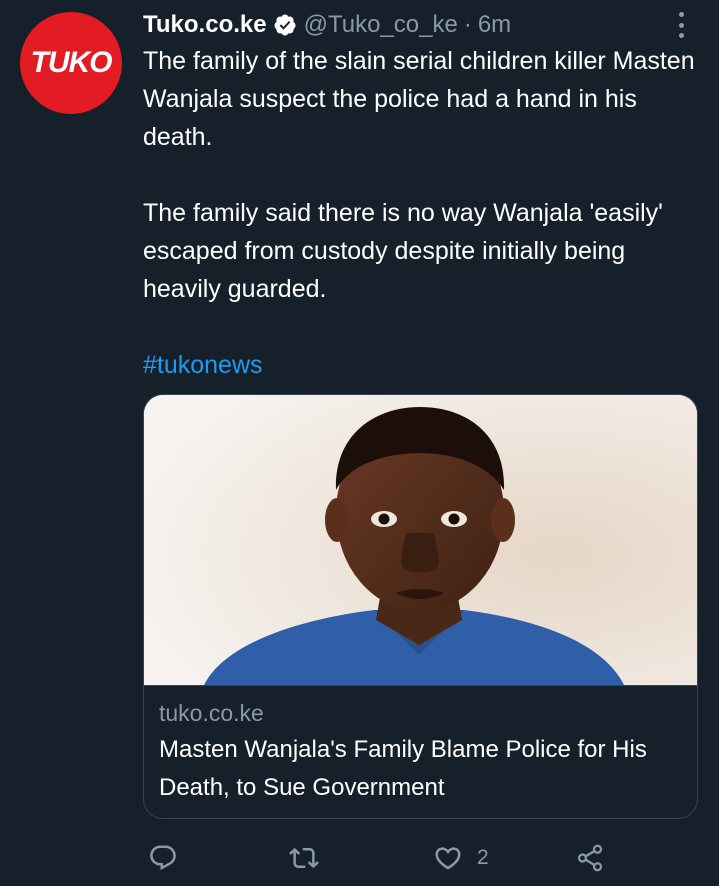  What do you see at coordinates (448, 858) in the screenshot?
I see `heart-icon` at bounding box center [448, 858].